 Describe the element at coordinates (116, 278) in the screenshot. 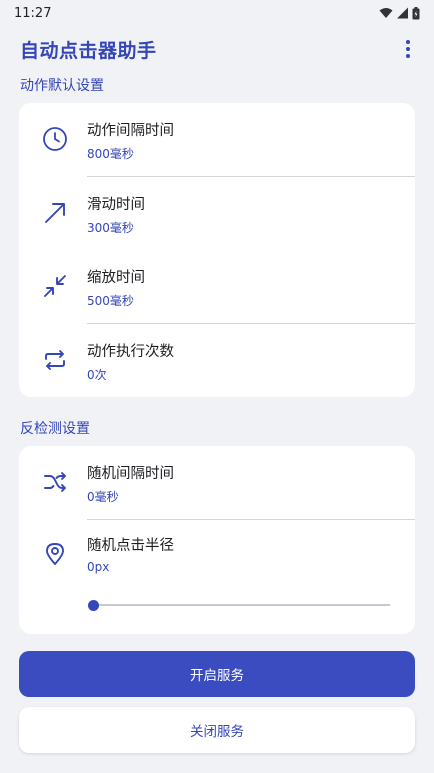

I see `setting-title: 缩放时间` at that location.